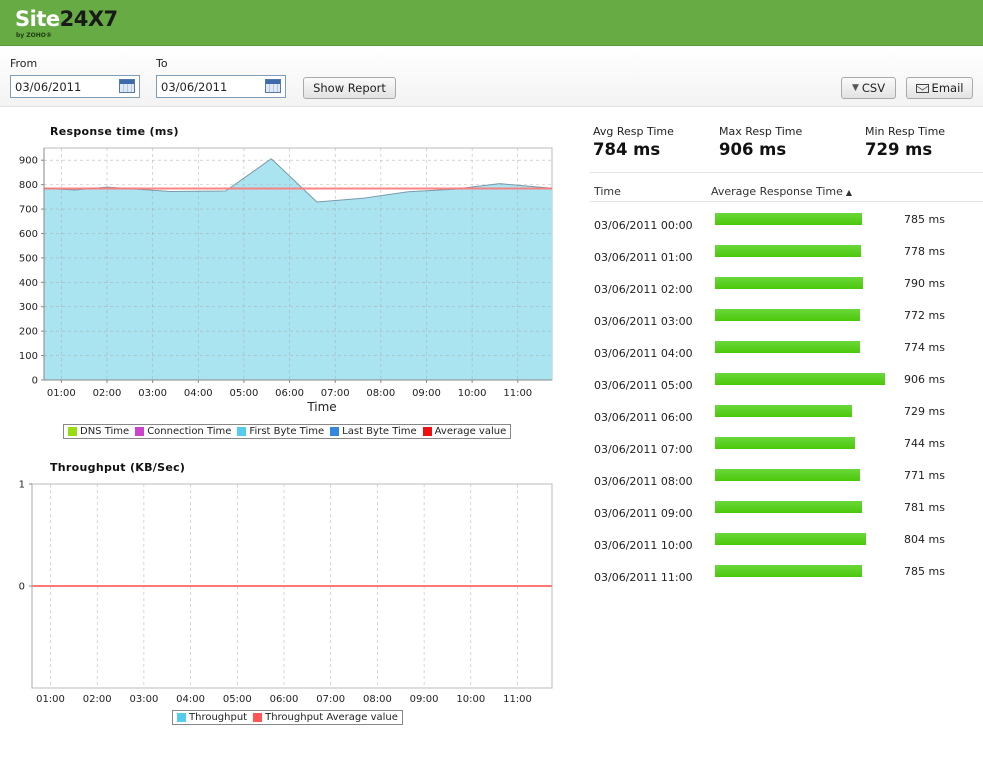  What do you see at coordinates (280, 431) in the screenshot?
I see `legend-item: First Byte Time` at bounding box center [280, 431].